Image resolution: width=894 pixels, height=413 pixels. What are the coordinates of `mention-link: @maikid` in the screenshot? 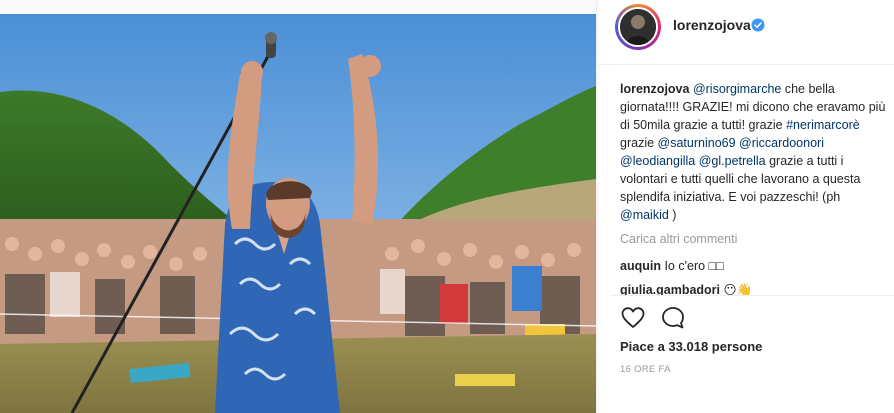 It's located at (644, 215).